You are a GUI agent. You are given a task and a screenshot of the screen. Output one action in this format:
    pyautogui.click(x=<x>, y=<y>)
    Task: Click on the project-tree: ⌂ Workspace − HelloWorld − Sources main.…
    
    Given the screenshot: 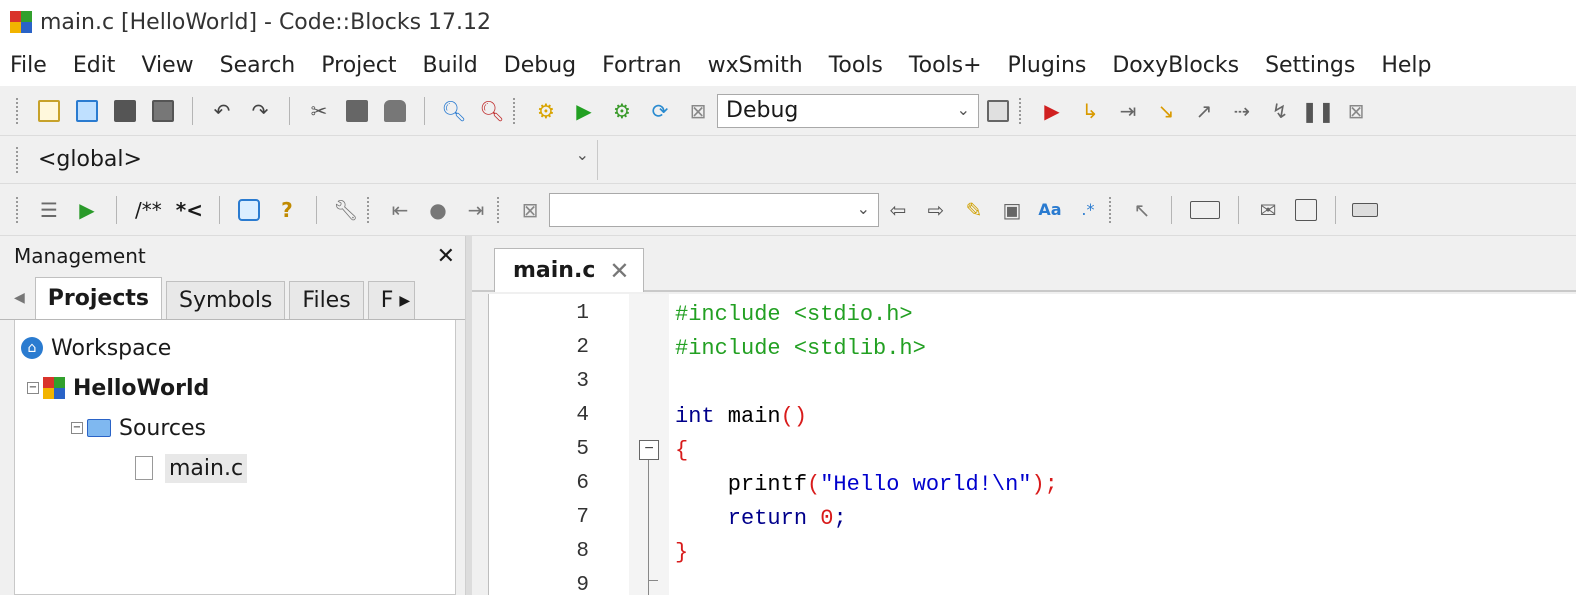 What is the action you would take?
    pyautogui.click(x=235, y=457)
    